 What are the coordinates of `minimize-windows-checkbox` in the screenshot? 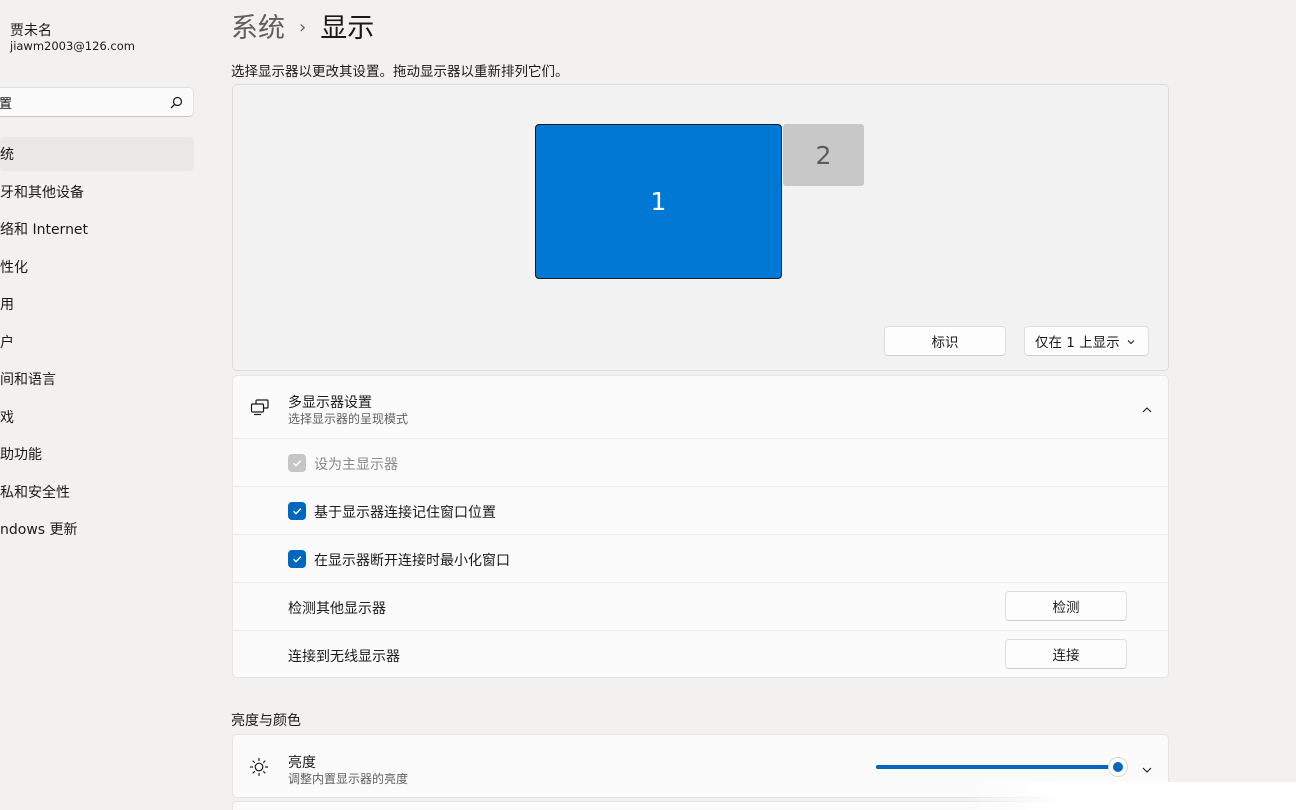 It's located at (297, 559).